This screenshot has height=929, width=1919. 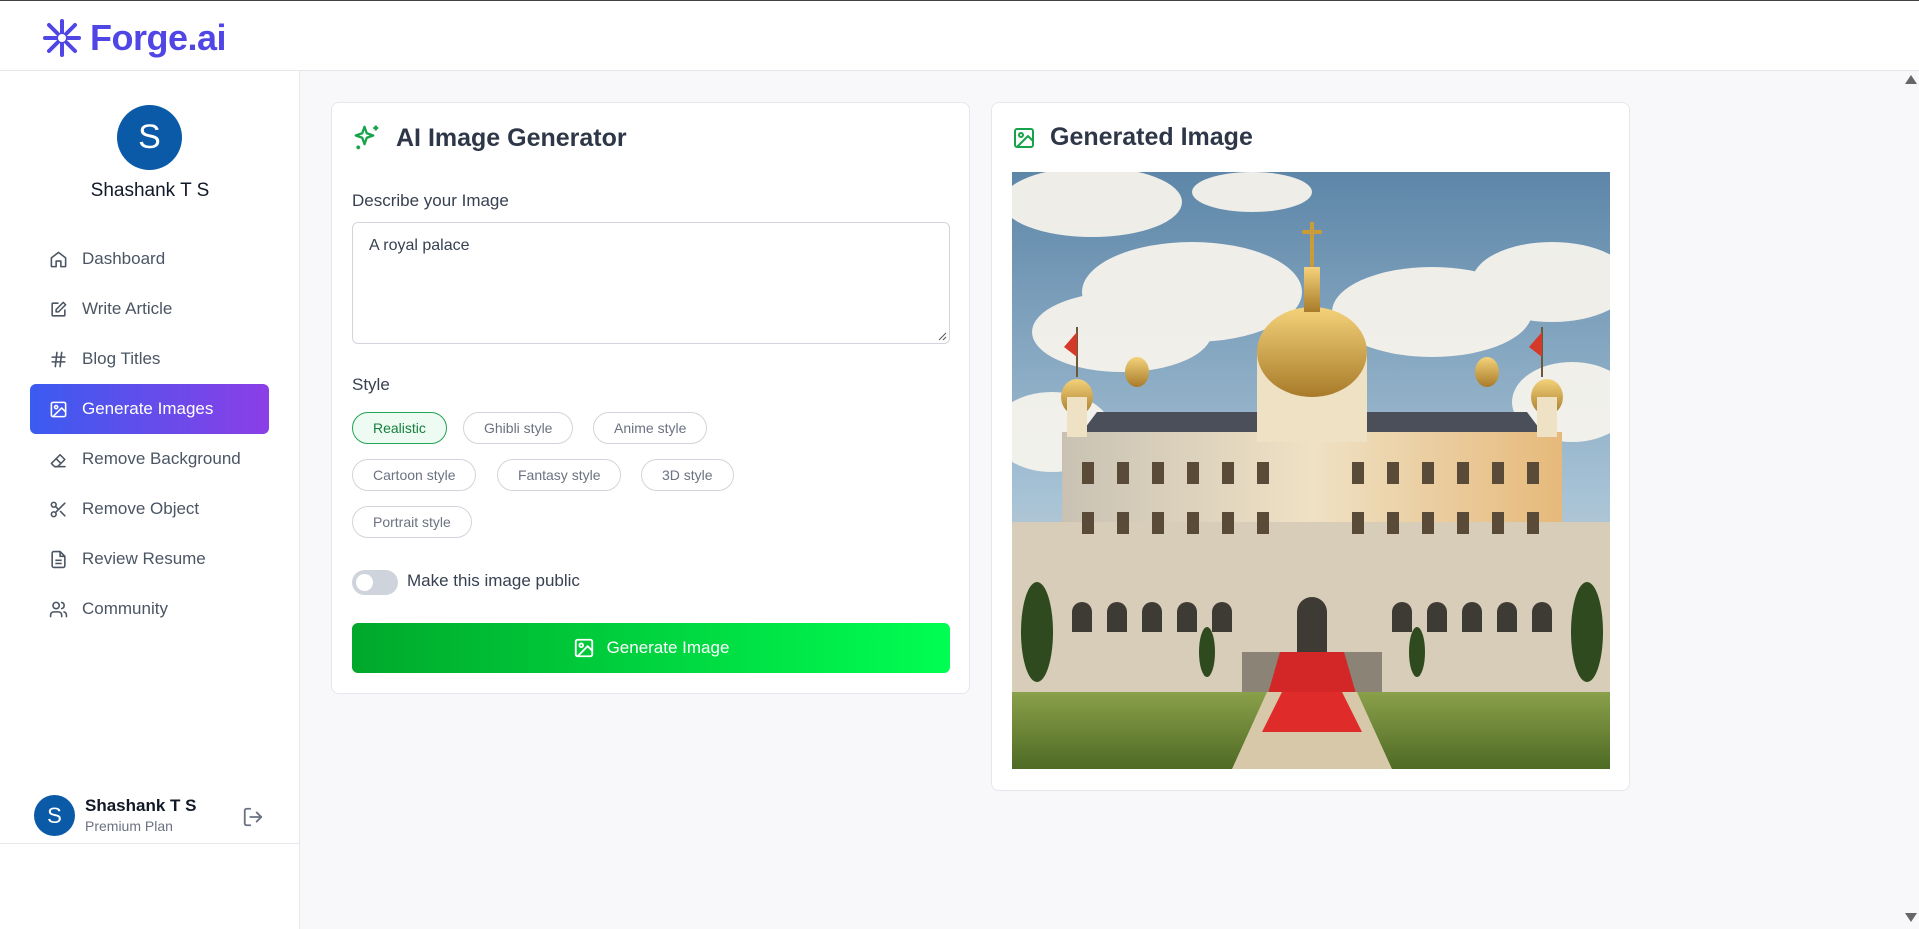 I want to click on sidebar-item-dashboard: Dashboard, so click(x=149, y=259).